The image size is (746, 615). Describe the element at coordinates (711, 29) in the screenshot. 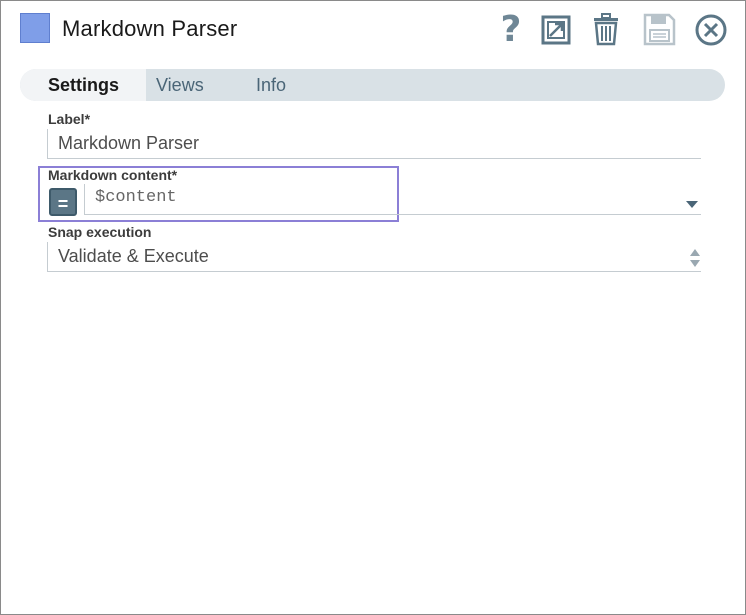

I see `close-icon` at that location.